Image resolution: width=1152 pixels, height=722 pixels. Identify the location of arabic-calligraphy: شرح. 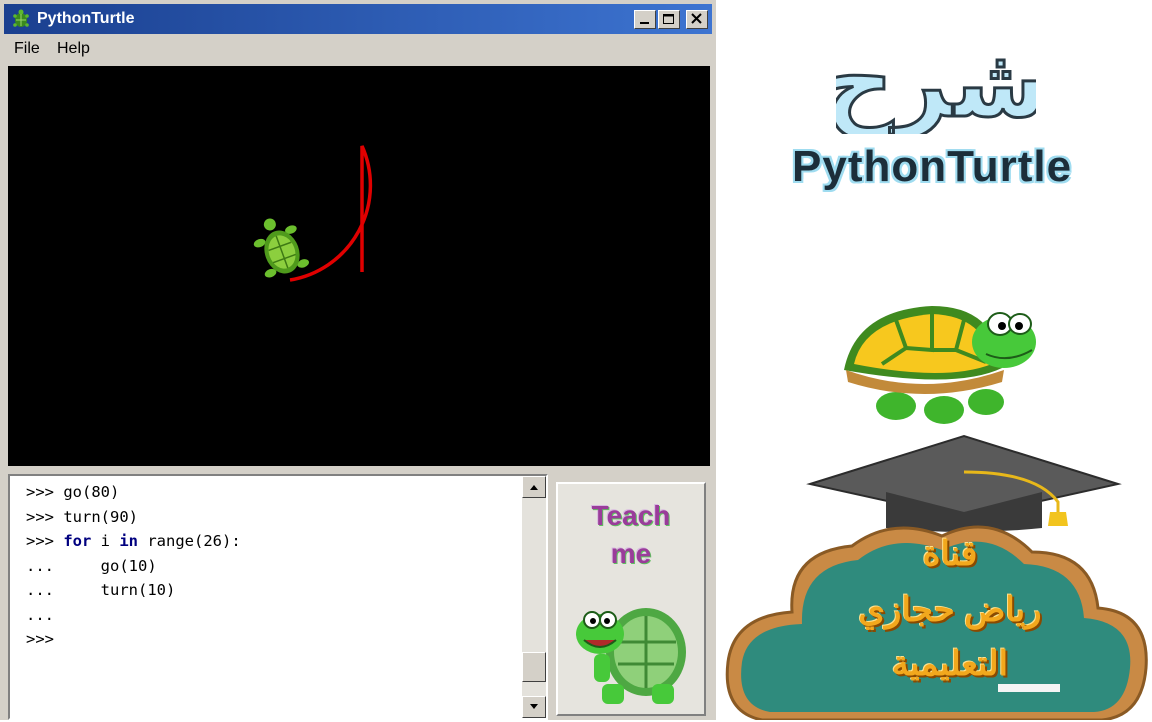
(936, 83).